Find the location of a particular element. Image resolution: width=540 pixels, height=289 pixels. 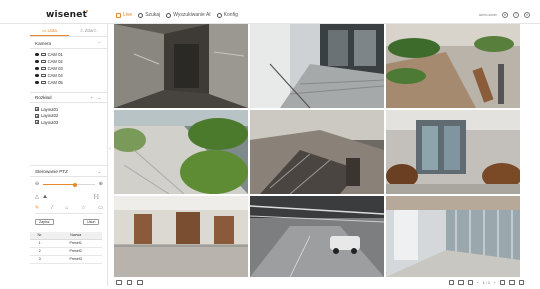

ptz-focus-icons: △ ⛰ is located at coordinates (41, 197).